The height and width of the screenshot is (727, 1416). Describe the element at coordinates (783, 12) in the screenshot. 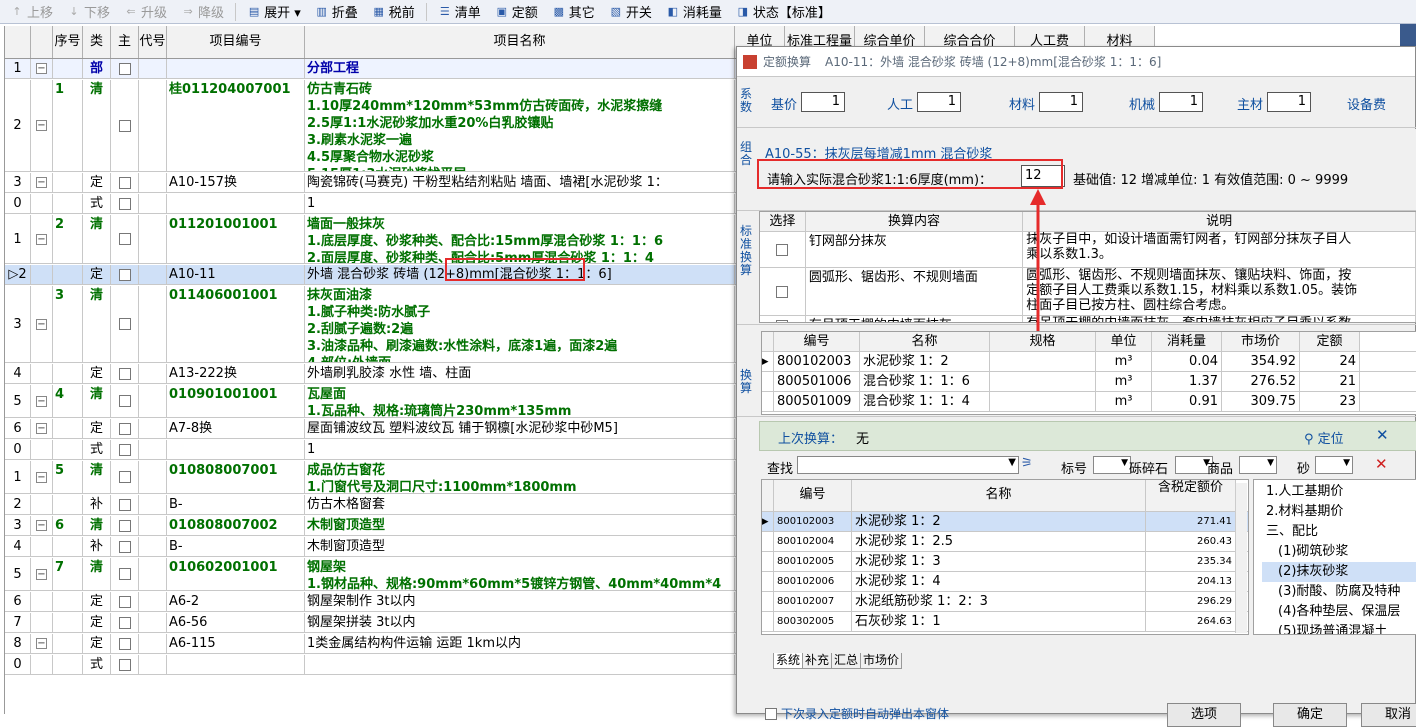

I see `toolbar-button-status: ◨ 状态【标准】` at that location.